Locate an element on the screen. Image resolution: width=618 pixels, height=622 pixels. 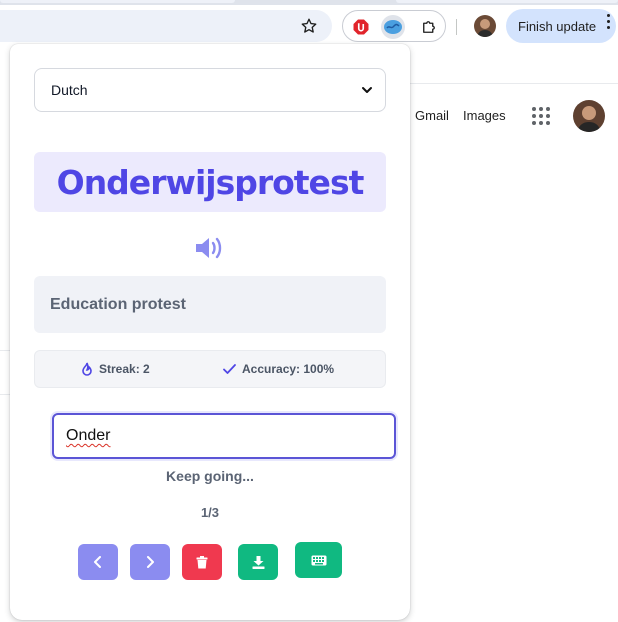
language-select: Dutch is located at coordinates (210, 90).